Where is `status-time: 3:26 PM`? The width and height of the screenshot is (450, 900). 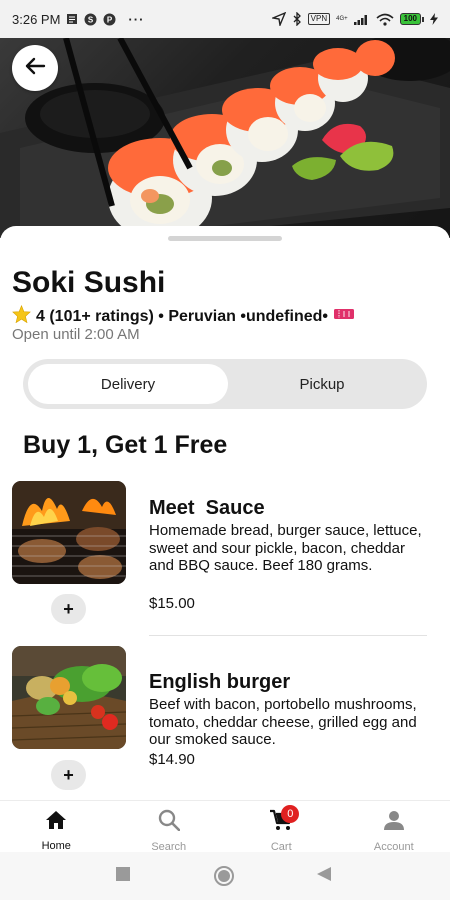 status-time: 3:26 PM is located at coordinates (36, 19).